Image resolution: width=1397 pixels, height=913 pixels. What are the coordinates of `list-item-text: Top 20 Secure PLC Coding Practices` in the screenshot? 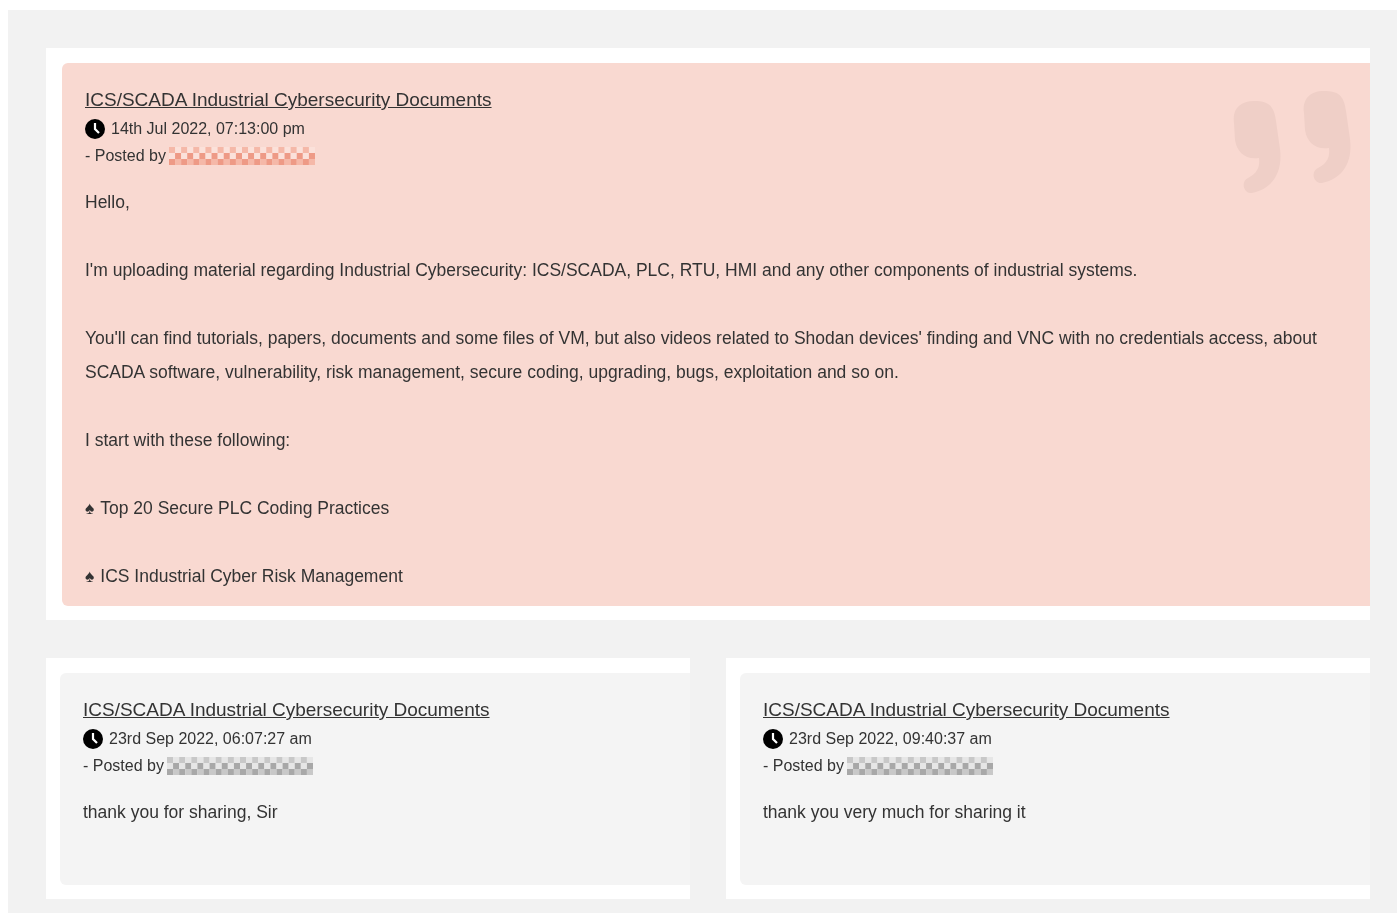 It's located at (245, 508).